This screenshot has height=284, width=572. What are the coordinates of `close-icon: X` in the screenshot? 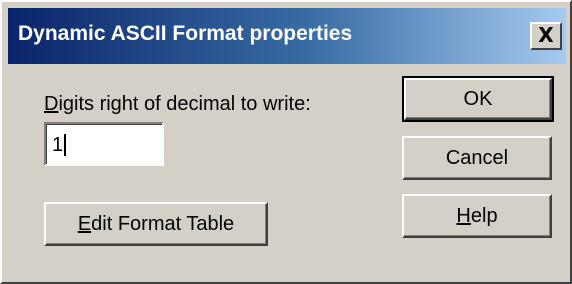 It's located at (546, 35).